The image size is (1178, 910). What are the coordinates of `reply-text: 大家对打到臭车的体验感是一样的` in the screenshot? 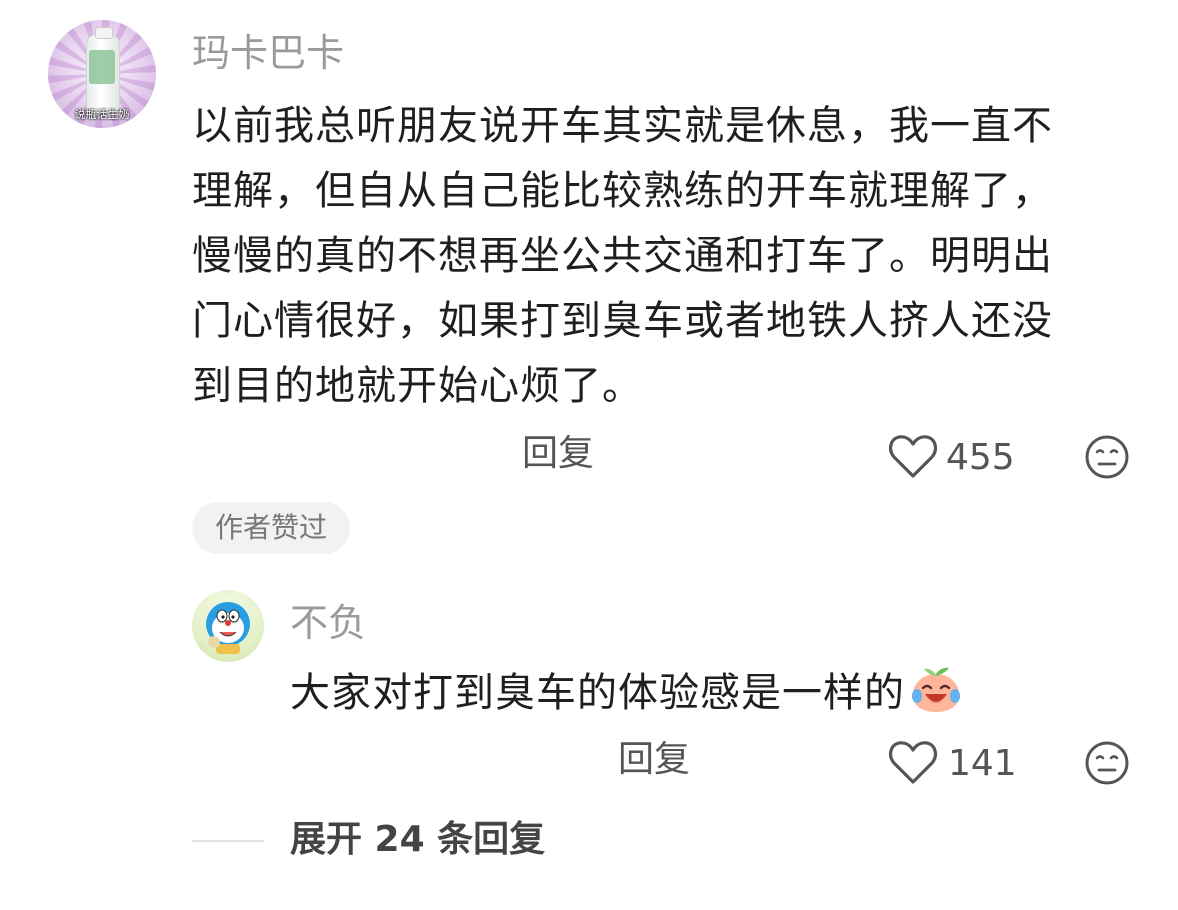 It's located at (626, 697).